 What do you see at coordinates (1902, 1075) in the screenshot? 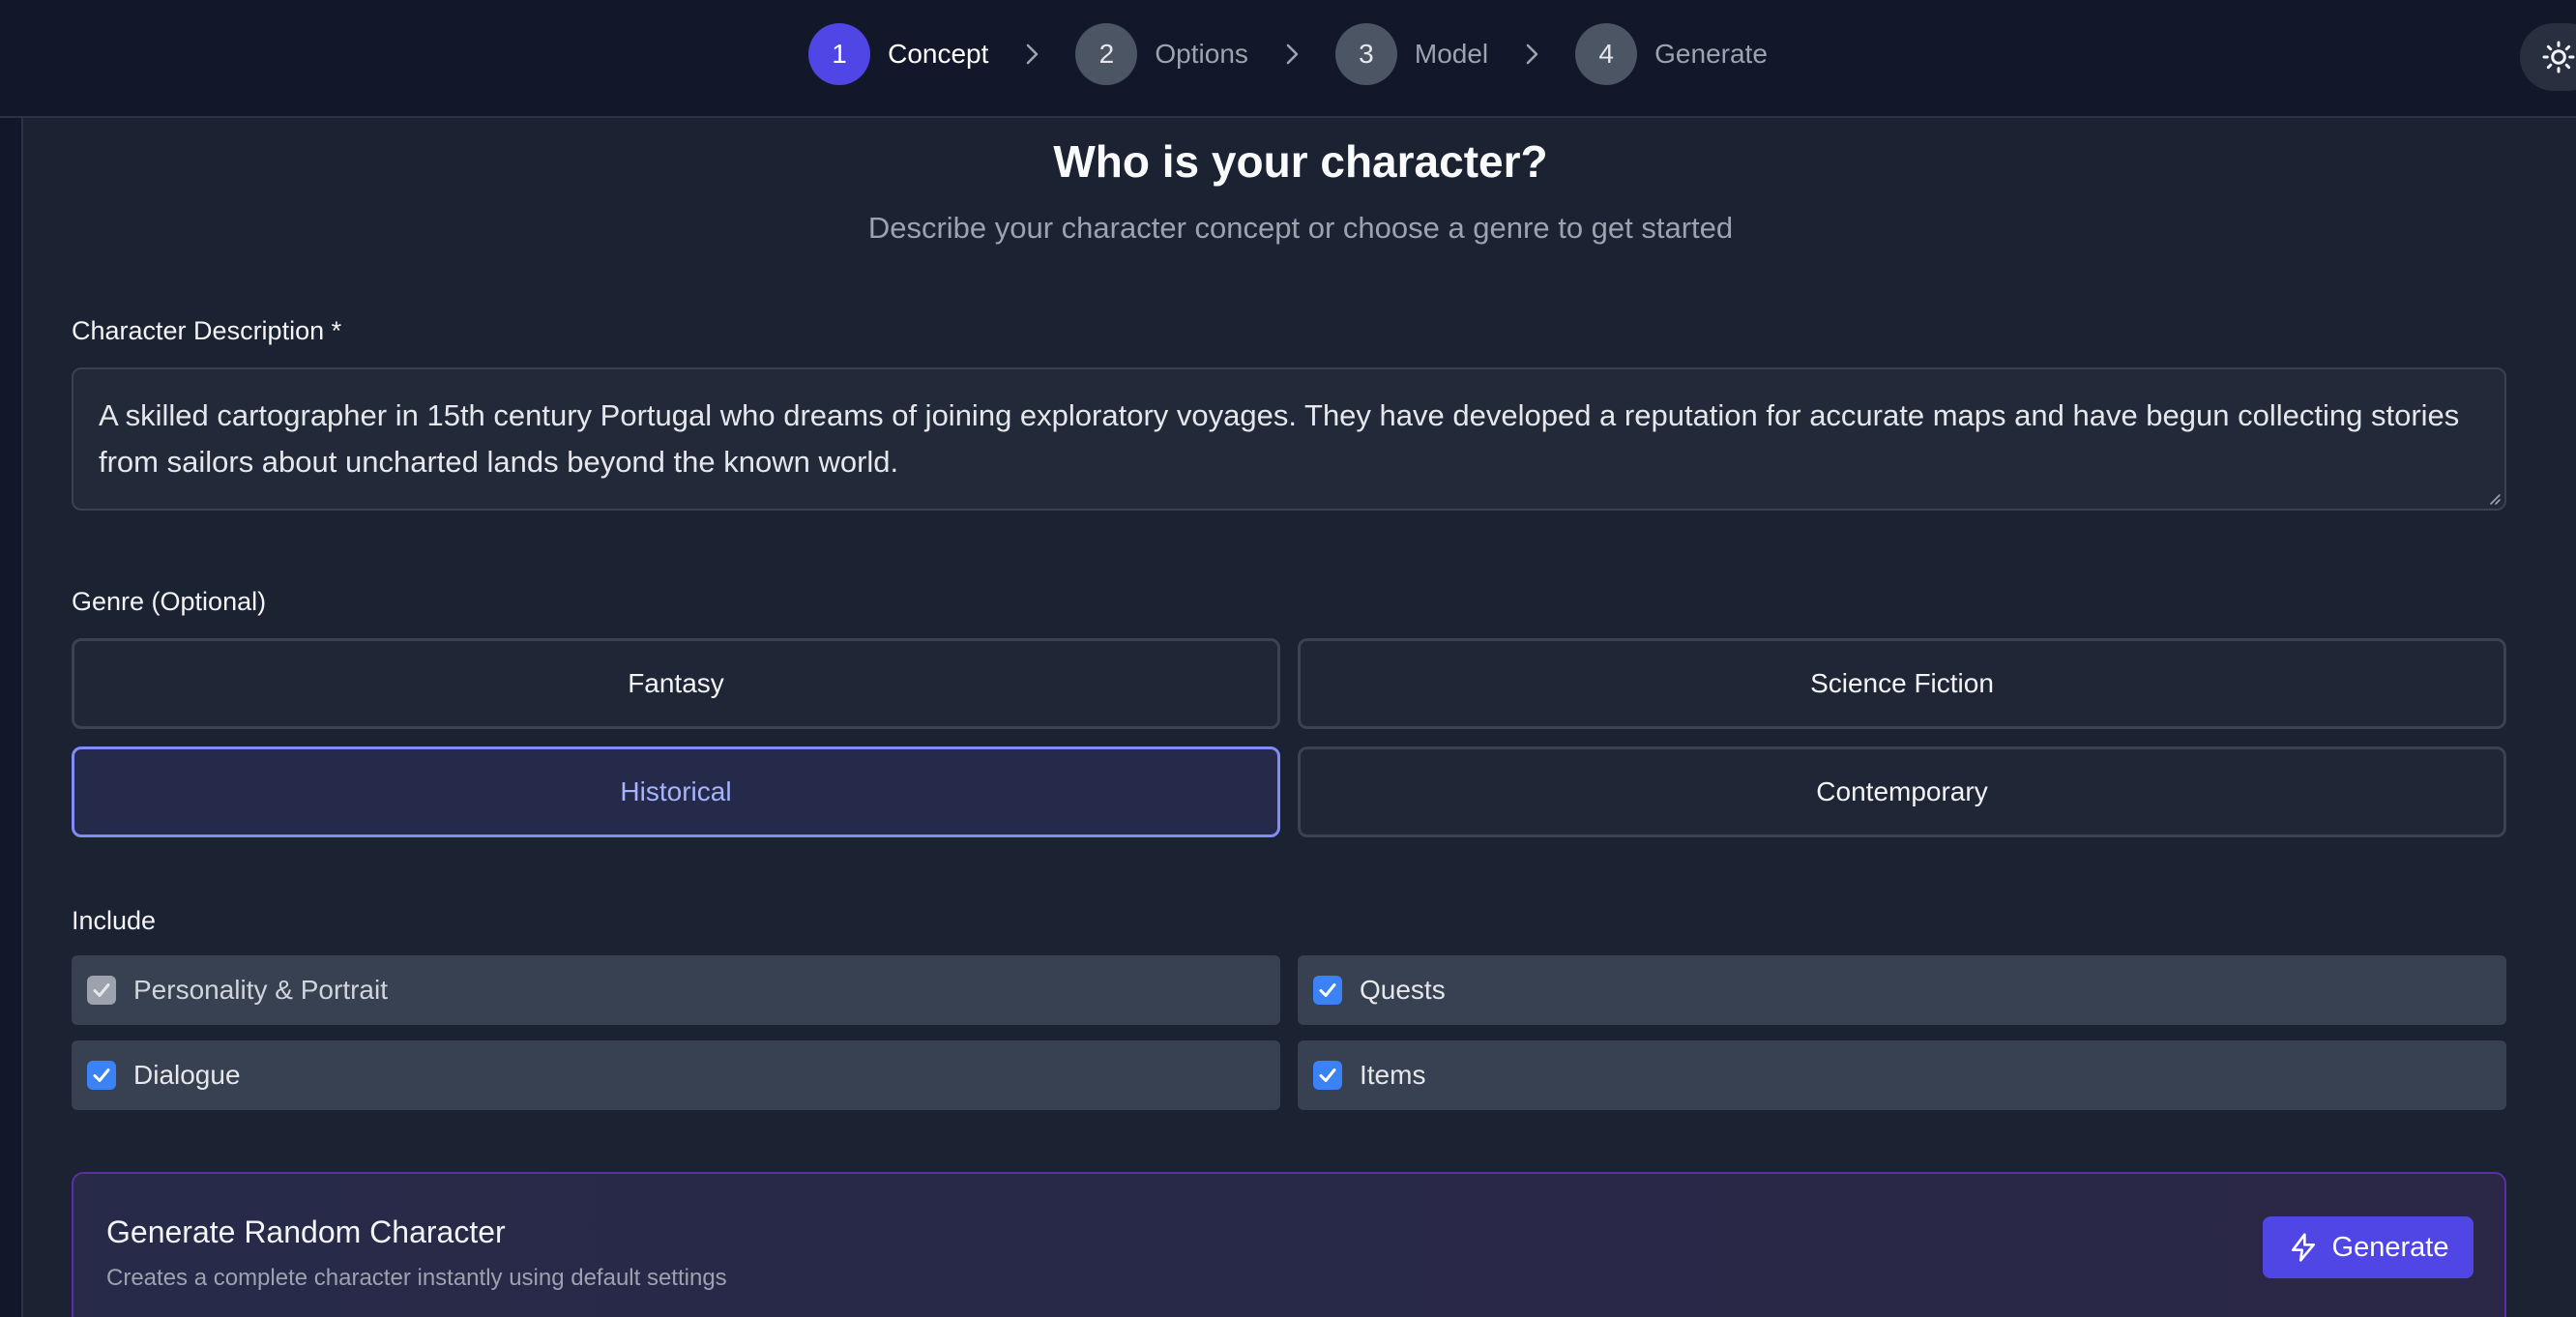
I see `include-items: Items` at bounding box center [1902, 1075].